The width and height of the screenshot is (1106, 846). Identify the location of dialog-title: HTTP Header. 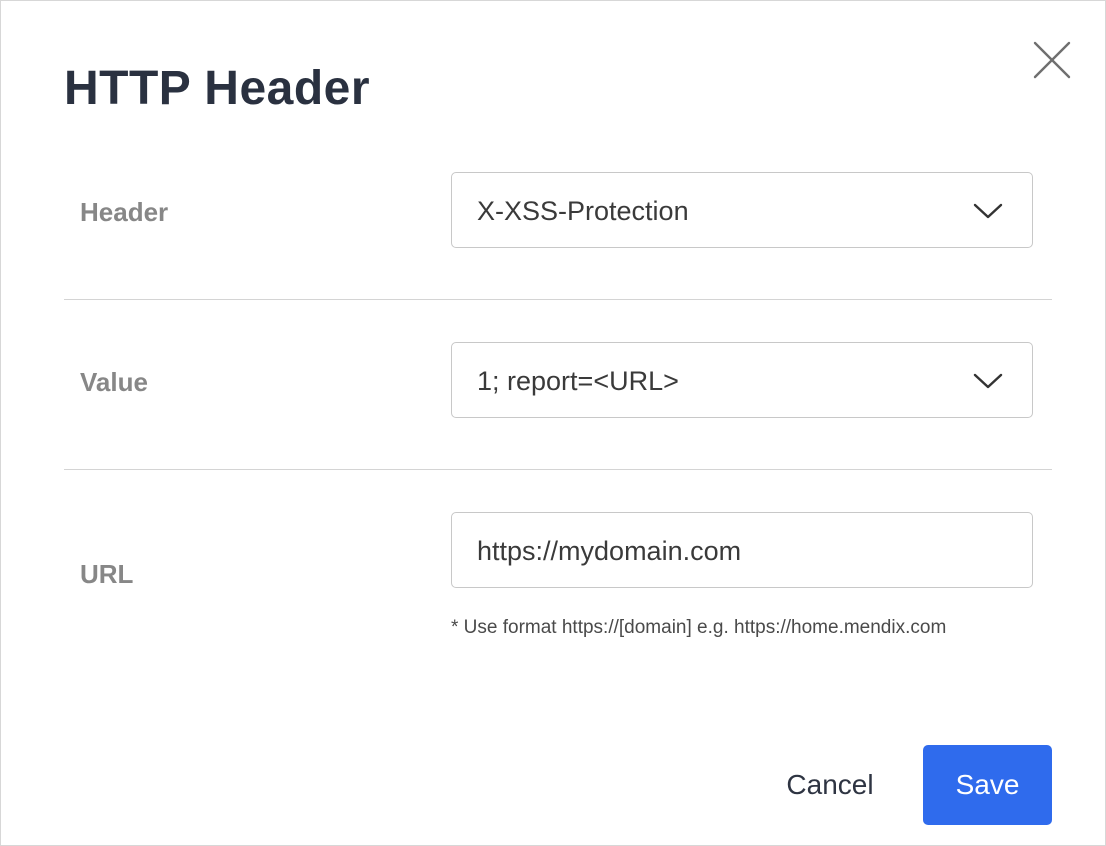
(217, 88).